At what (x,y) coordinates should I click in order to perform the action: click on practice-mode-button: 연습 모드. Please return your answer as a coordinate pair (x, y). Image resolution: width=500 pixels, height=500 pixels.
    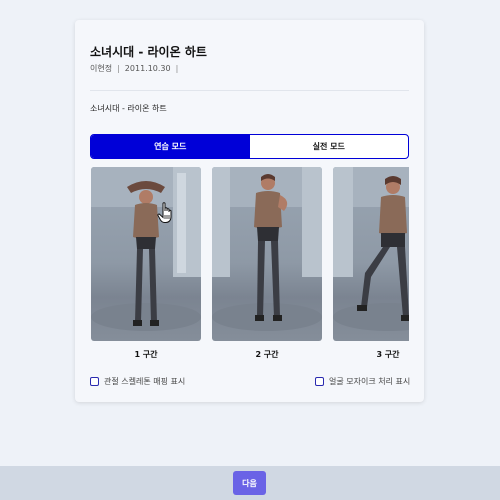
    Looking at the image, I should click on (170, 146).